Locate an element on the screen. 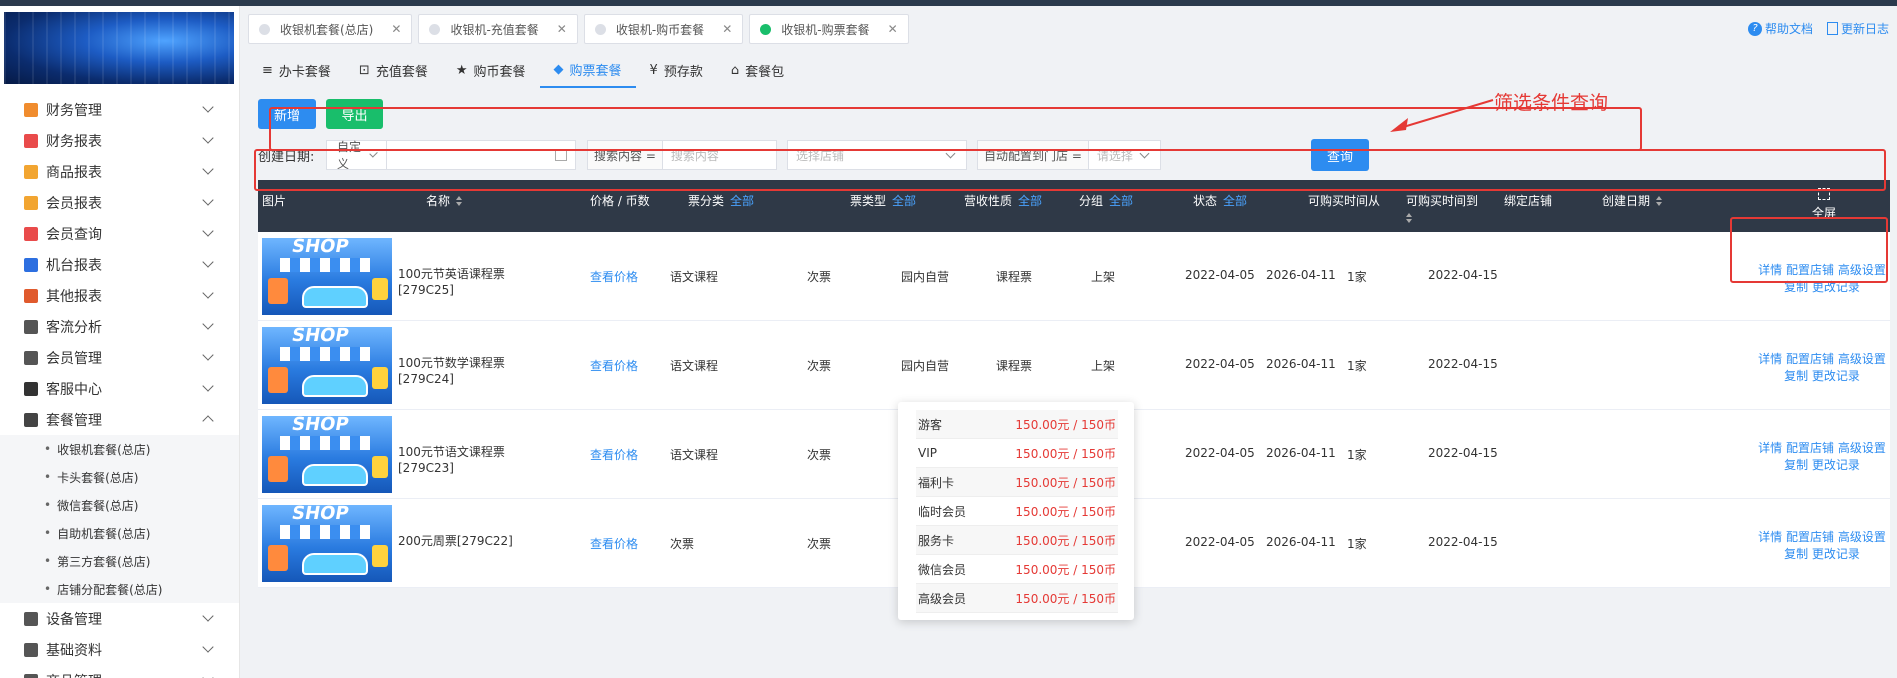  sidebar-item: 设备管理 is located at coordinates (119, 618).